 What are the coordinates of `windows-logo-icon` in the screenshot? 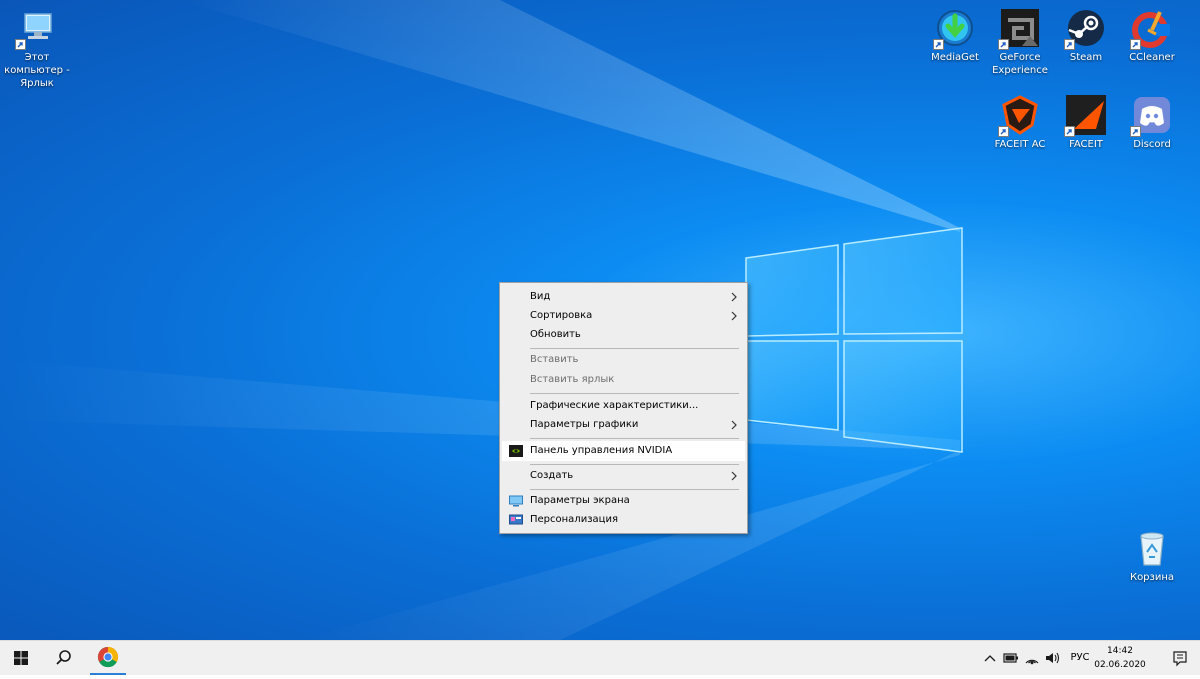 It's located at (21, 658).